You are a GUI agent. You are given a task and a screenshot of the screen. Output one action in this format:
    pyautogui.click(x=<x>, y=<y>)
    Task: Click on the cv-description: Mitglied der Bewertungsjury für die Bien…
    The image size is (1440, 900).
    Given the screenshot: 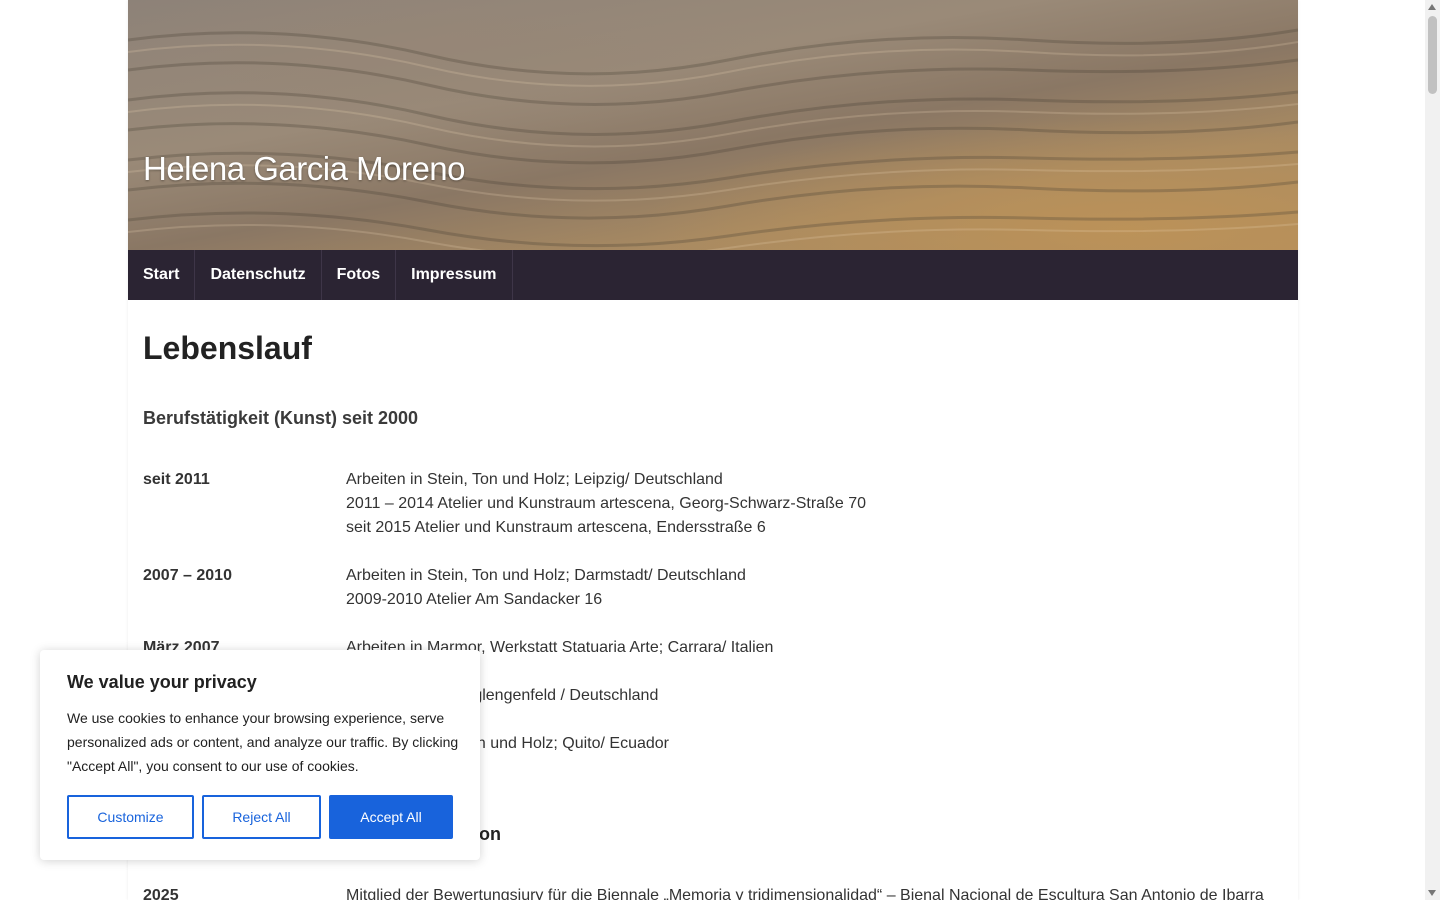 What is the action you would take?
    pyautogui.click(x=805, y=892)
    